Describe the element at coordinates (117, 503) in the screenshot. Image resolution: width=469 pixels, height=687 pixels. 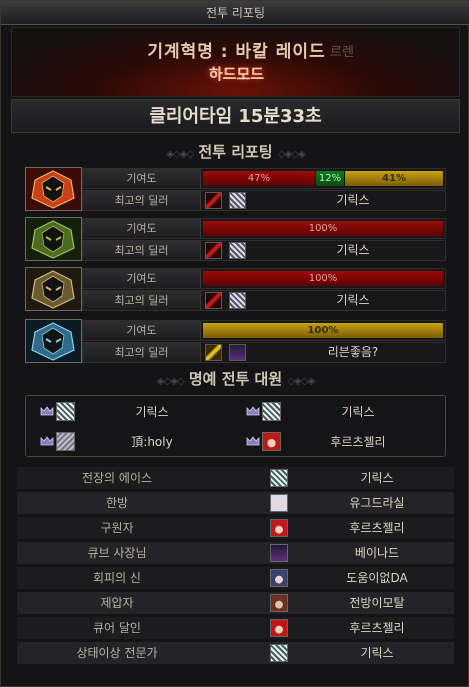
I see `title-label: 한방` at that location.